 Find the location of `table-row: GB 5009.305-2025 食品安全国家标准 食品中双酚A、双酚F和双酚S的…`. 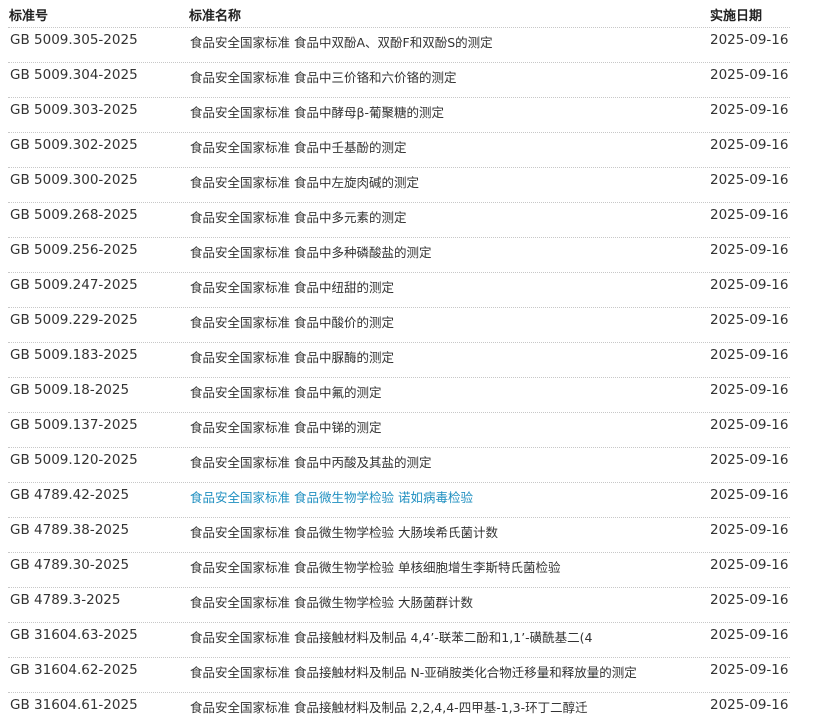

table-row: GB 5009.305-2025 食品安全国家标准 食品中双酚A、双酚F和双酚S的… is located at coordinates (399, 45).